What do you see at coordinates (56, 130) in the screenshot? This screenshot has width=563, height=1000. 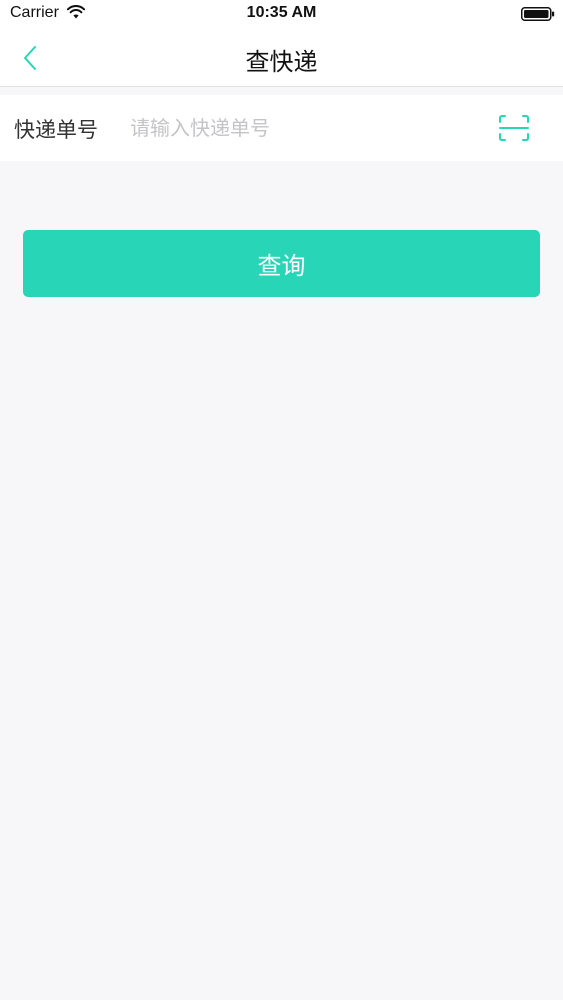 I see `tracking-number-label: 快递单号` at bounding box center [56, 130].